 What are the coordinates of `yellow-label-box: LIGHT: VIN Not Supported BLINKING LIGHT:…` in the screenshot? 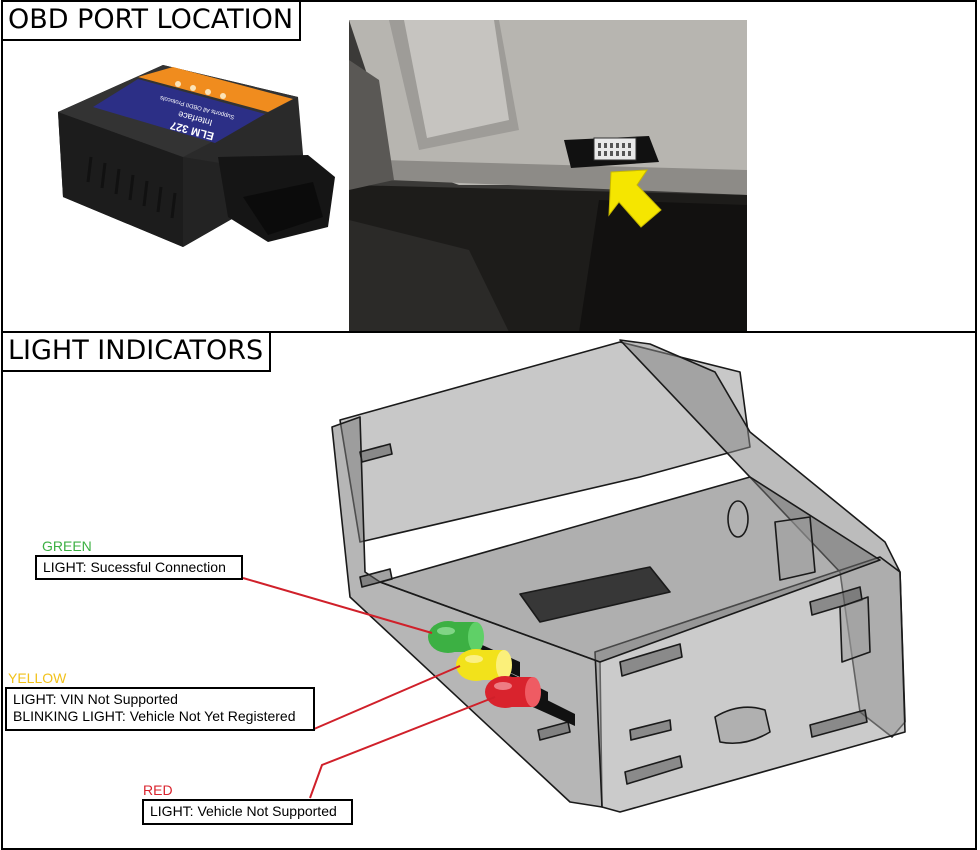 It's located at (160, 709).